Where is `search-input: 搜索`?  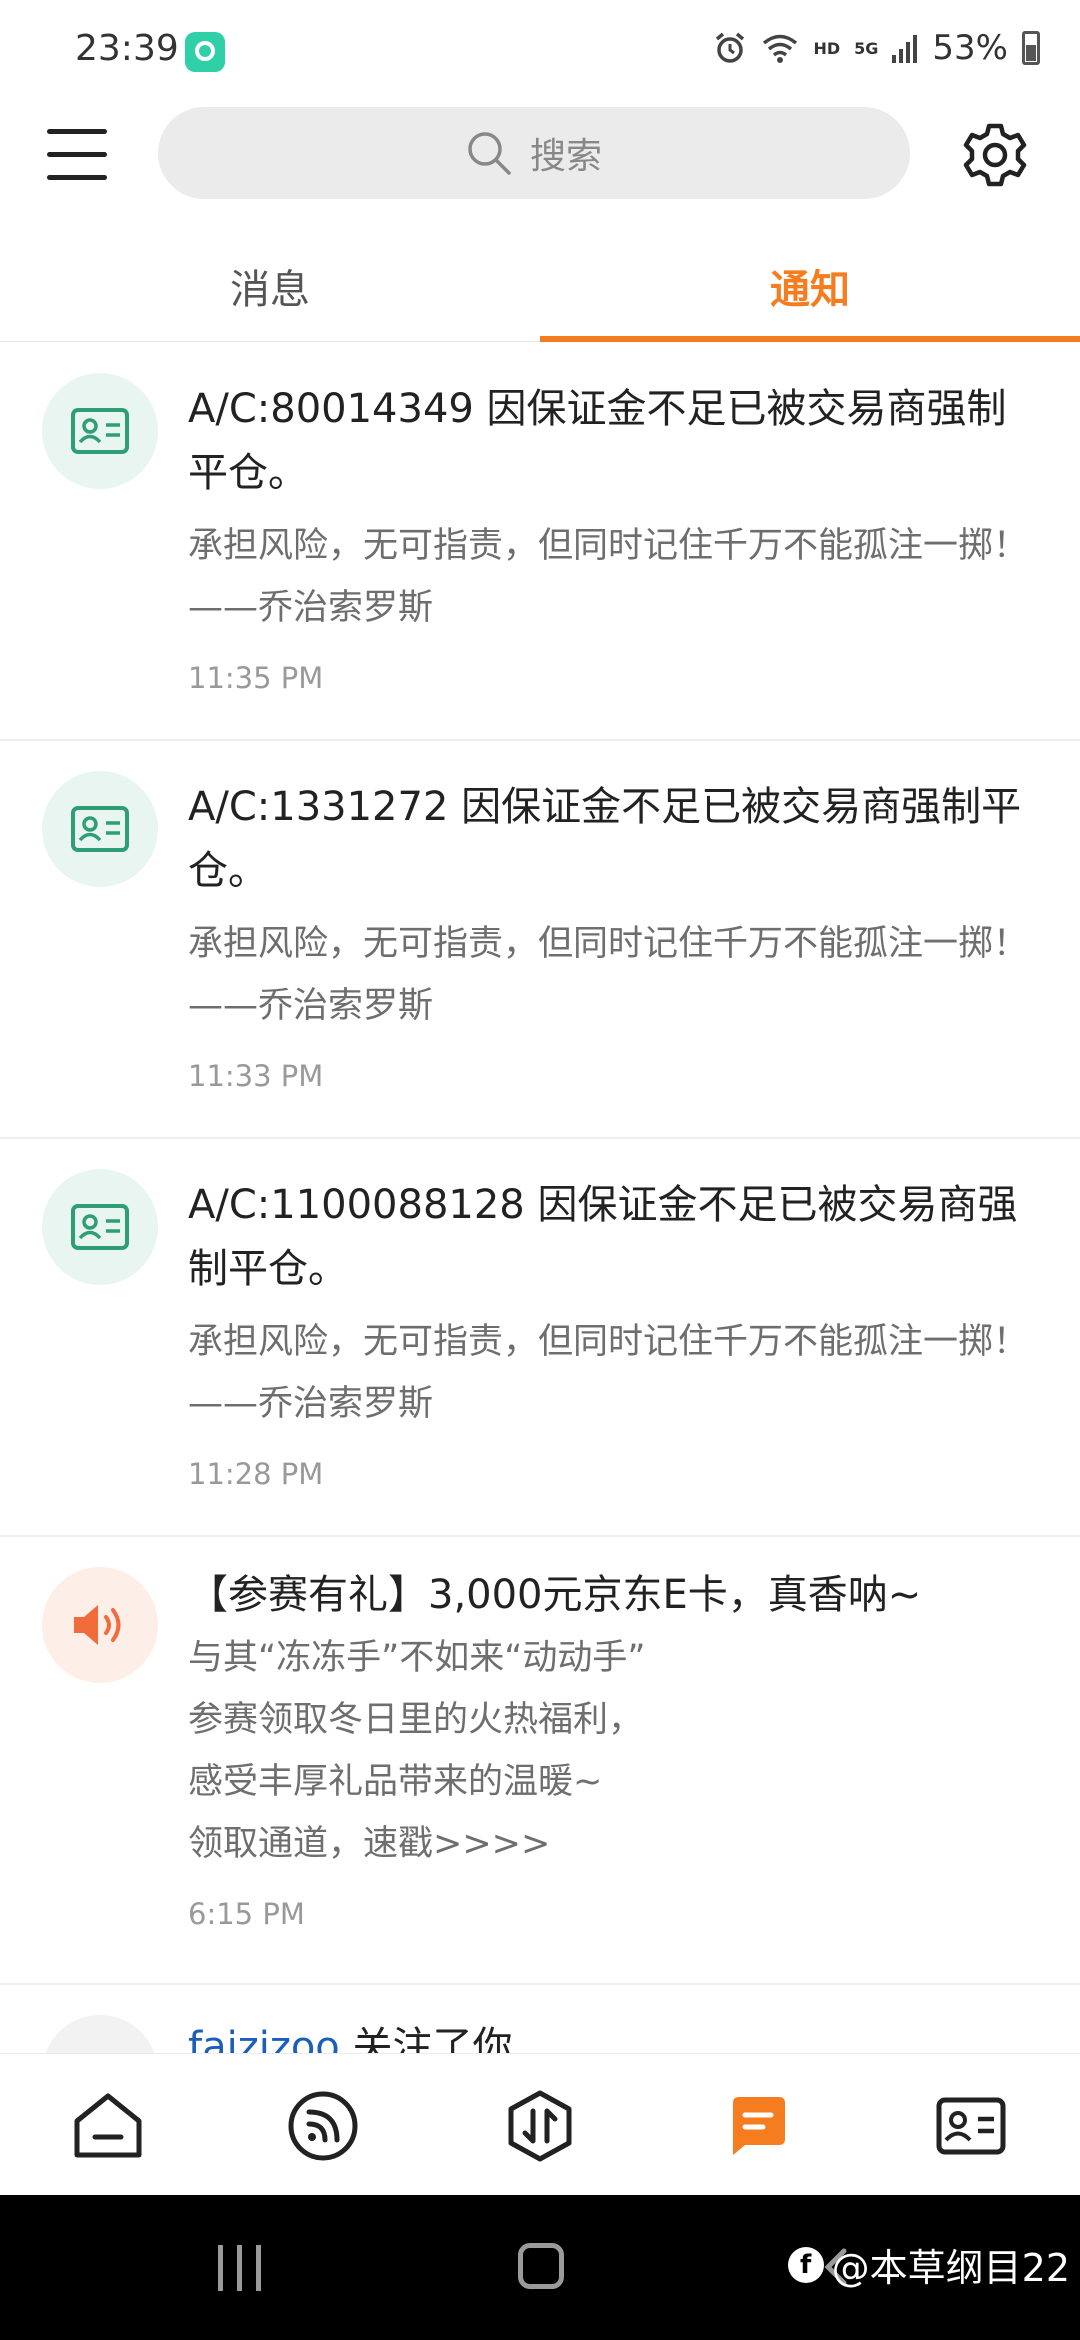 search-input: 搜索 is located at coordinates (534, 153).